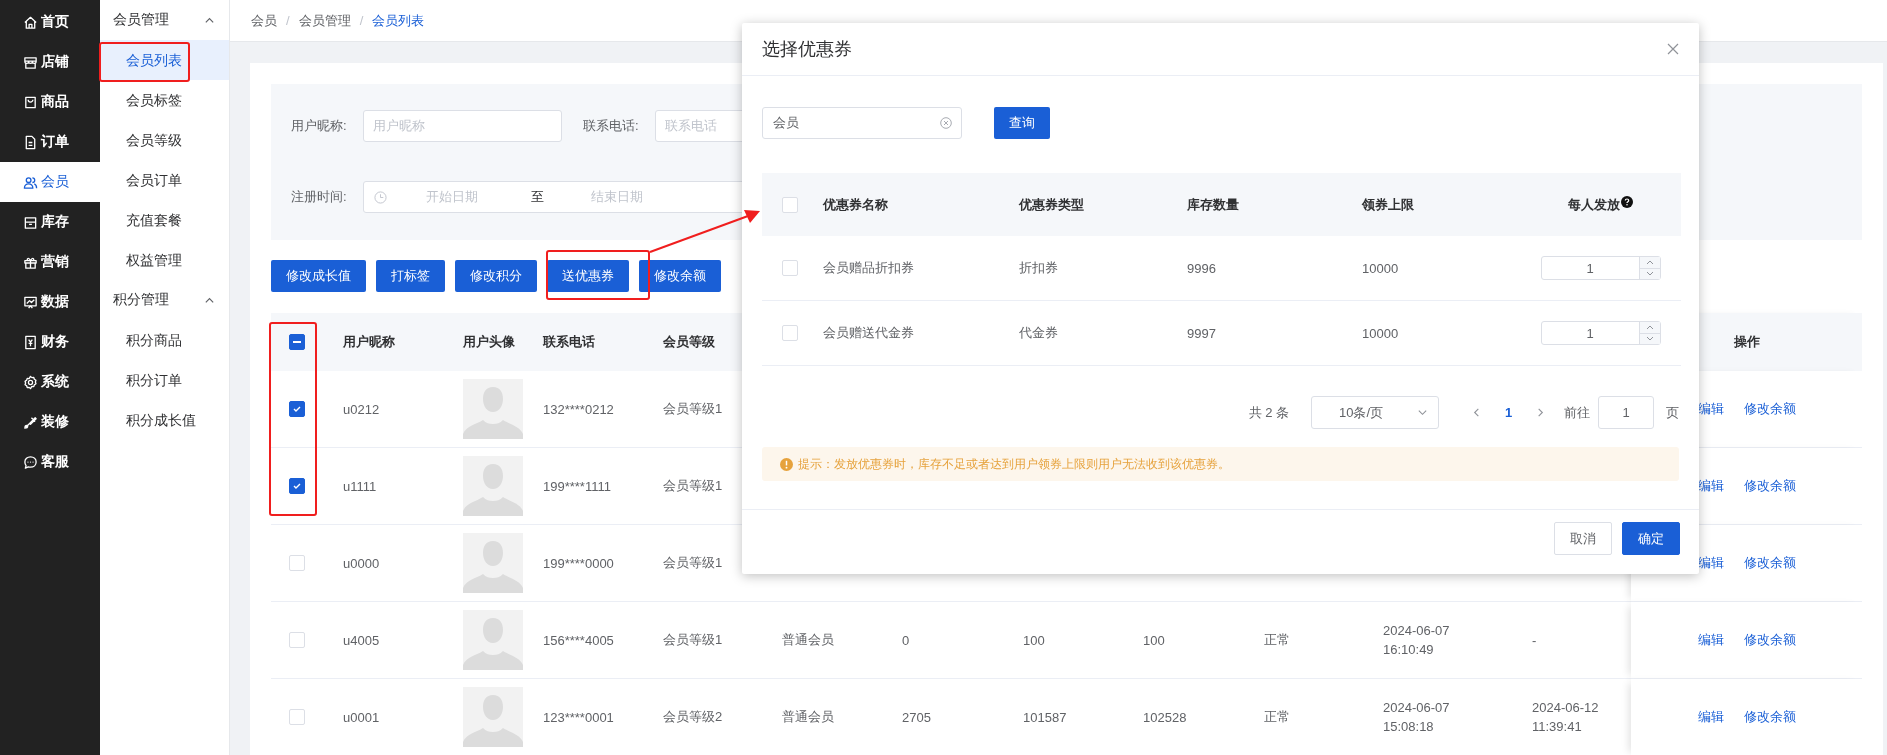 Image resolution: width=1887 pixels, height=755 pixels. Describe the element at coordinates (264, 20) in the screenshot. I see `breadcrumb-link: 会员` at that location.